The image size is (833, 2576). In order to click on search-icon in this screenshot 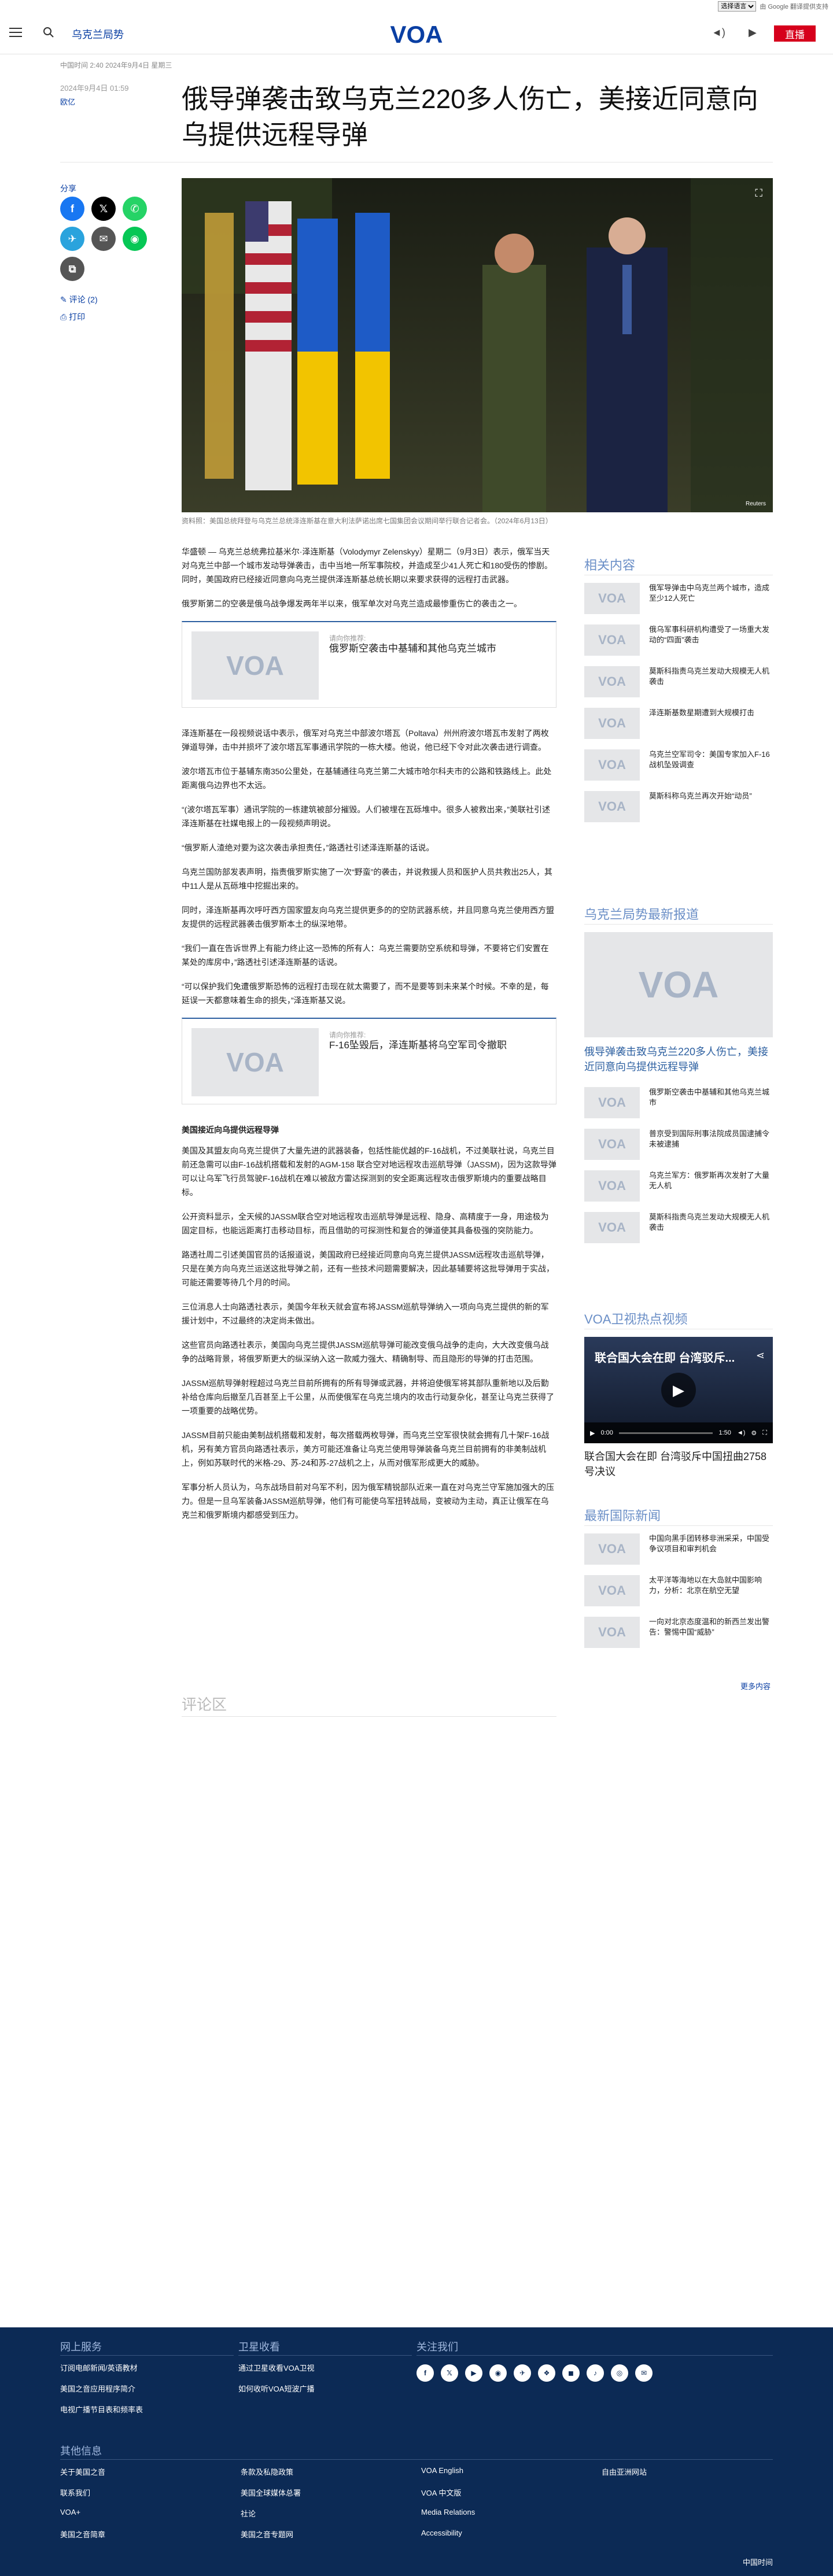, I will do `click(49, 32)`.